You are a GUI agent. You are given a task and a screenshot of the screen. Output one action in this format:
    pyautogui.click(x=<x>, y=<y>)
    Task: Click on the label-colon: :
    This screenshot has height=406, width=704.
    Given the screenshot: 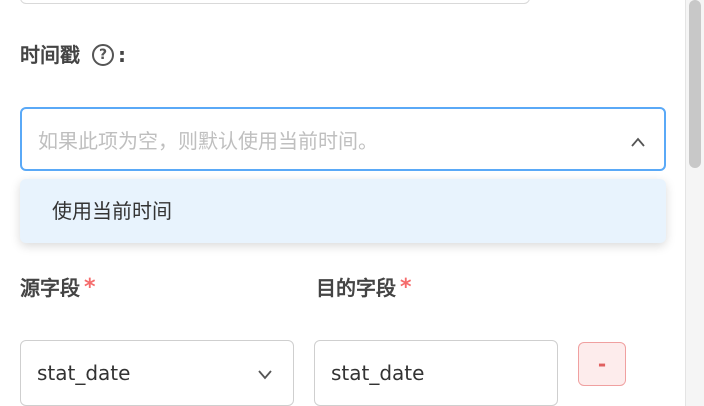 What is the action you would take?
    pyautogui.click(x=122, y=55)
    